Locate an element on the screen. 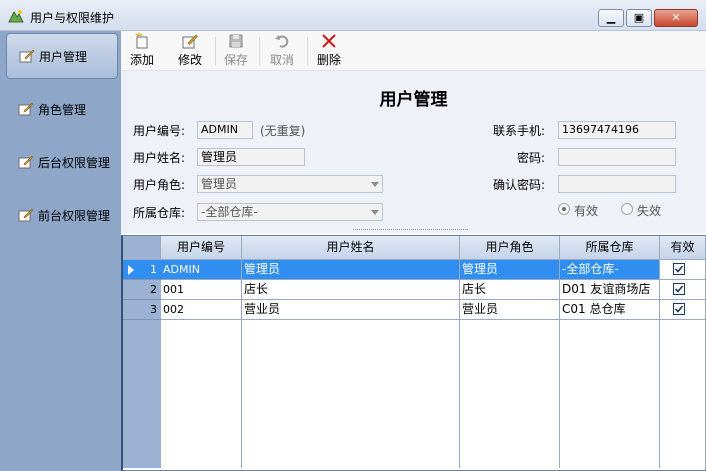  cell-role: 店长 is located at coordinates (510, 290).